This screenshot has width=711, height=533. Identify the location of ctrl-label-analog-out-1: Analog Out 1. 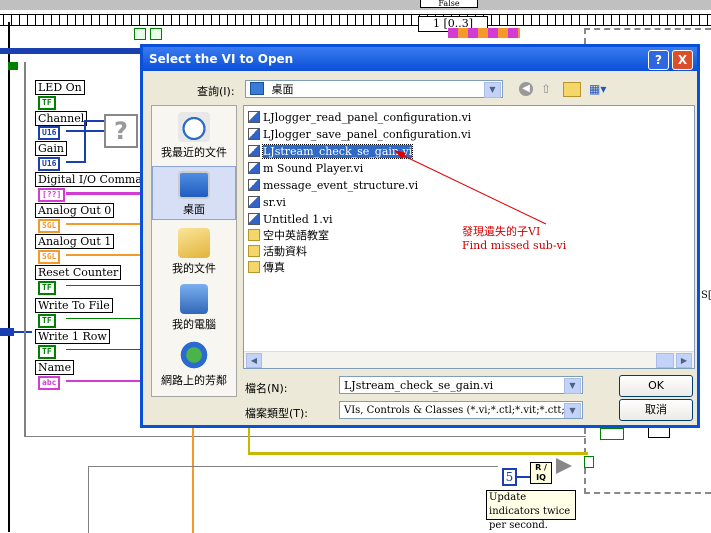
(75, 241).